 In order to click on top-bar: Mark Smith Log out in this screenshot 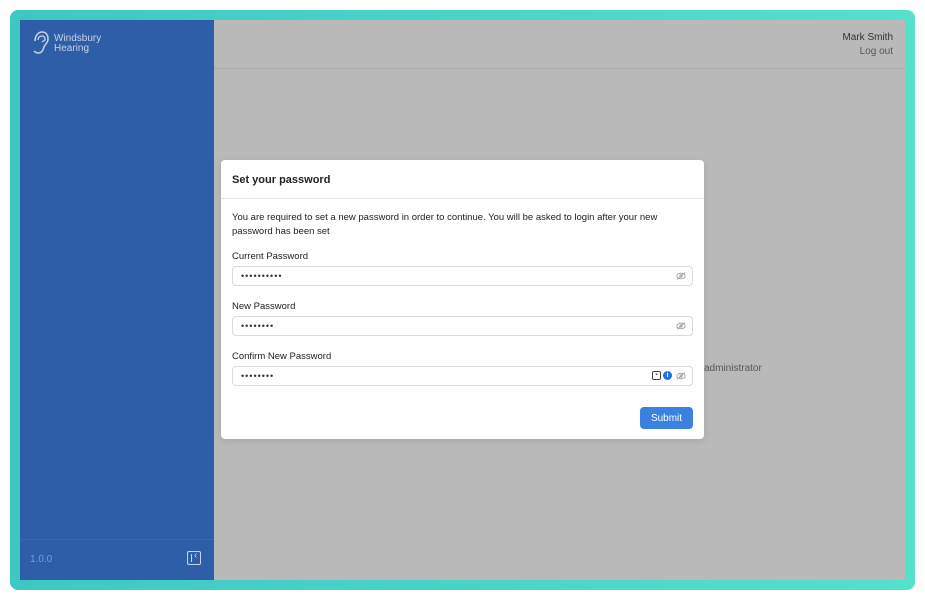, I will do `click(559, 44)`.